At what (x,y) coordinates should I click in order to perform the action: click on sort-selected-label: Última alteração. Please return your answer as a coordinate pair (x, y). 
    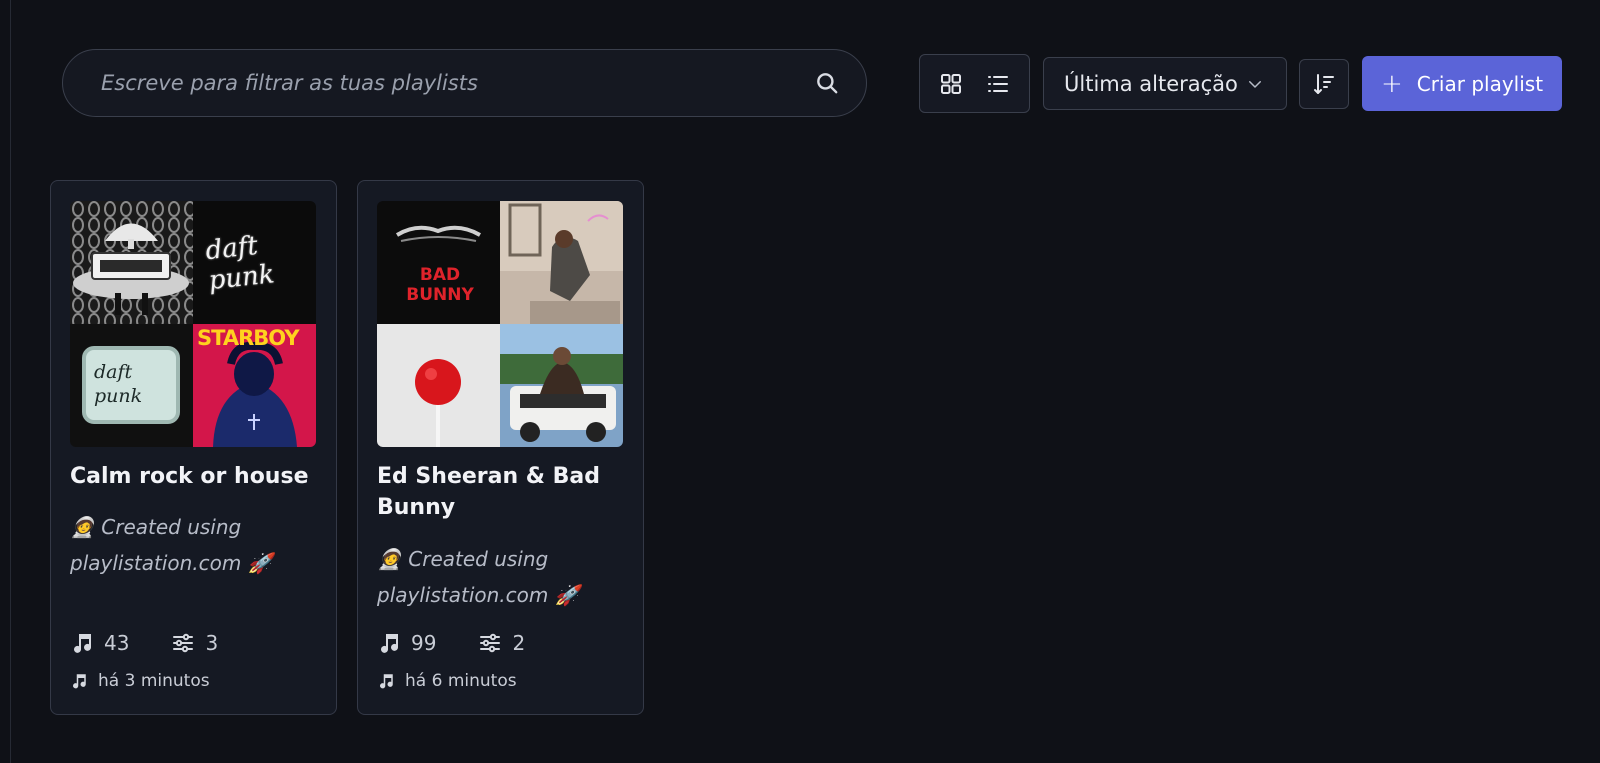
    Looking at the image, I should click on (1151, 83).